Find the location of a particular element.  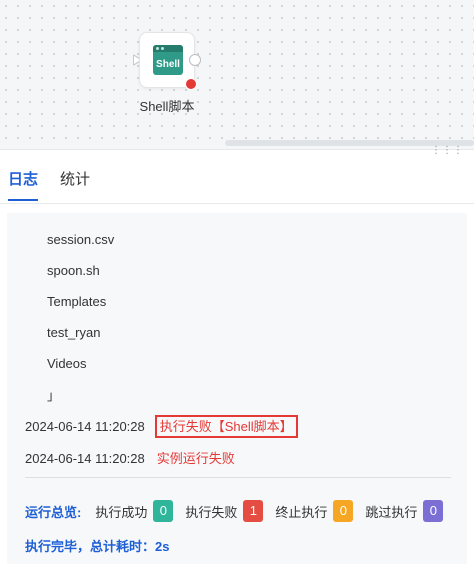

summary-success: 执行成功 0 is located at coordinates (134, 511).